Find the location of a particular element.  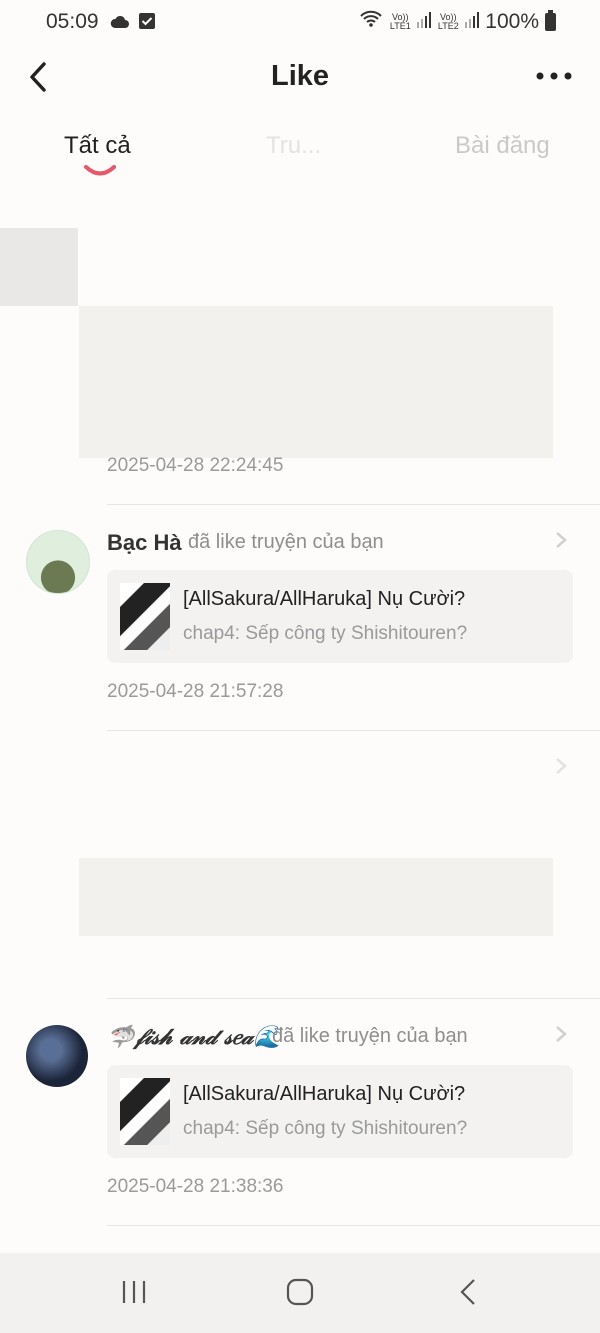

battery-icon is located at coordinates (550, 20).